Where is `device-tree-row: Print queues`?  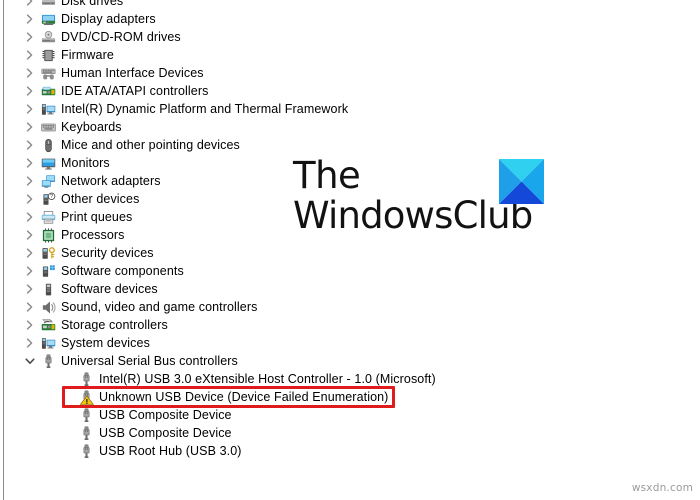 device-tree-row: Print queues is located at coordinates (350, 217).